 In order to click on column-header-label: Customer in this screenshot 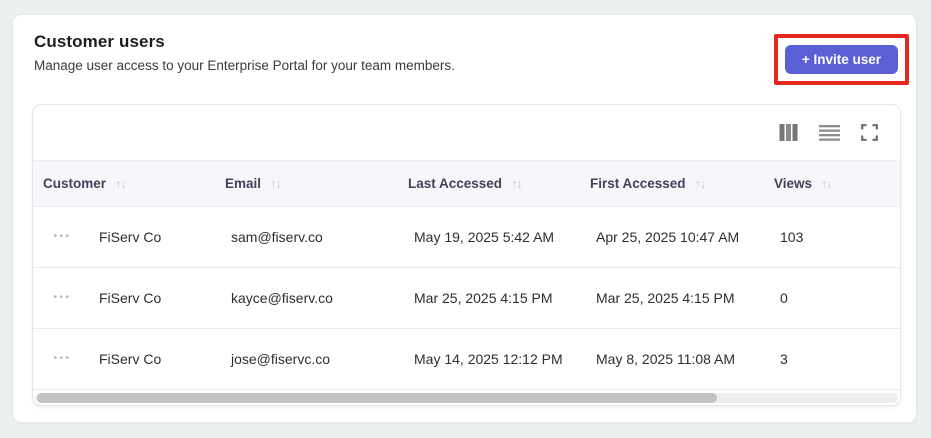, I will do `click(75, 183)`.